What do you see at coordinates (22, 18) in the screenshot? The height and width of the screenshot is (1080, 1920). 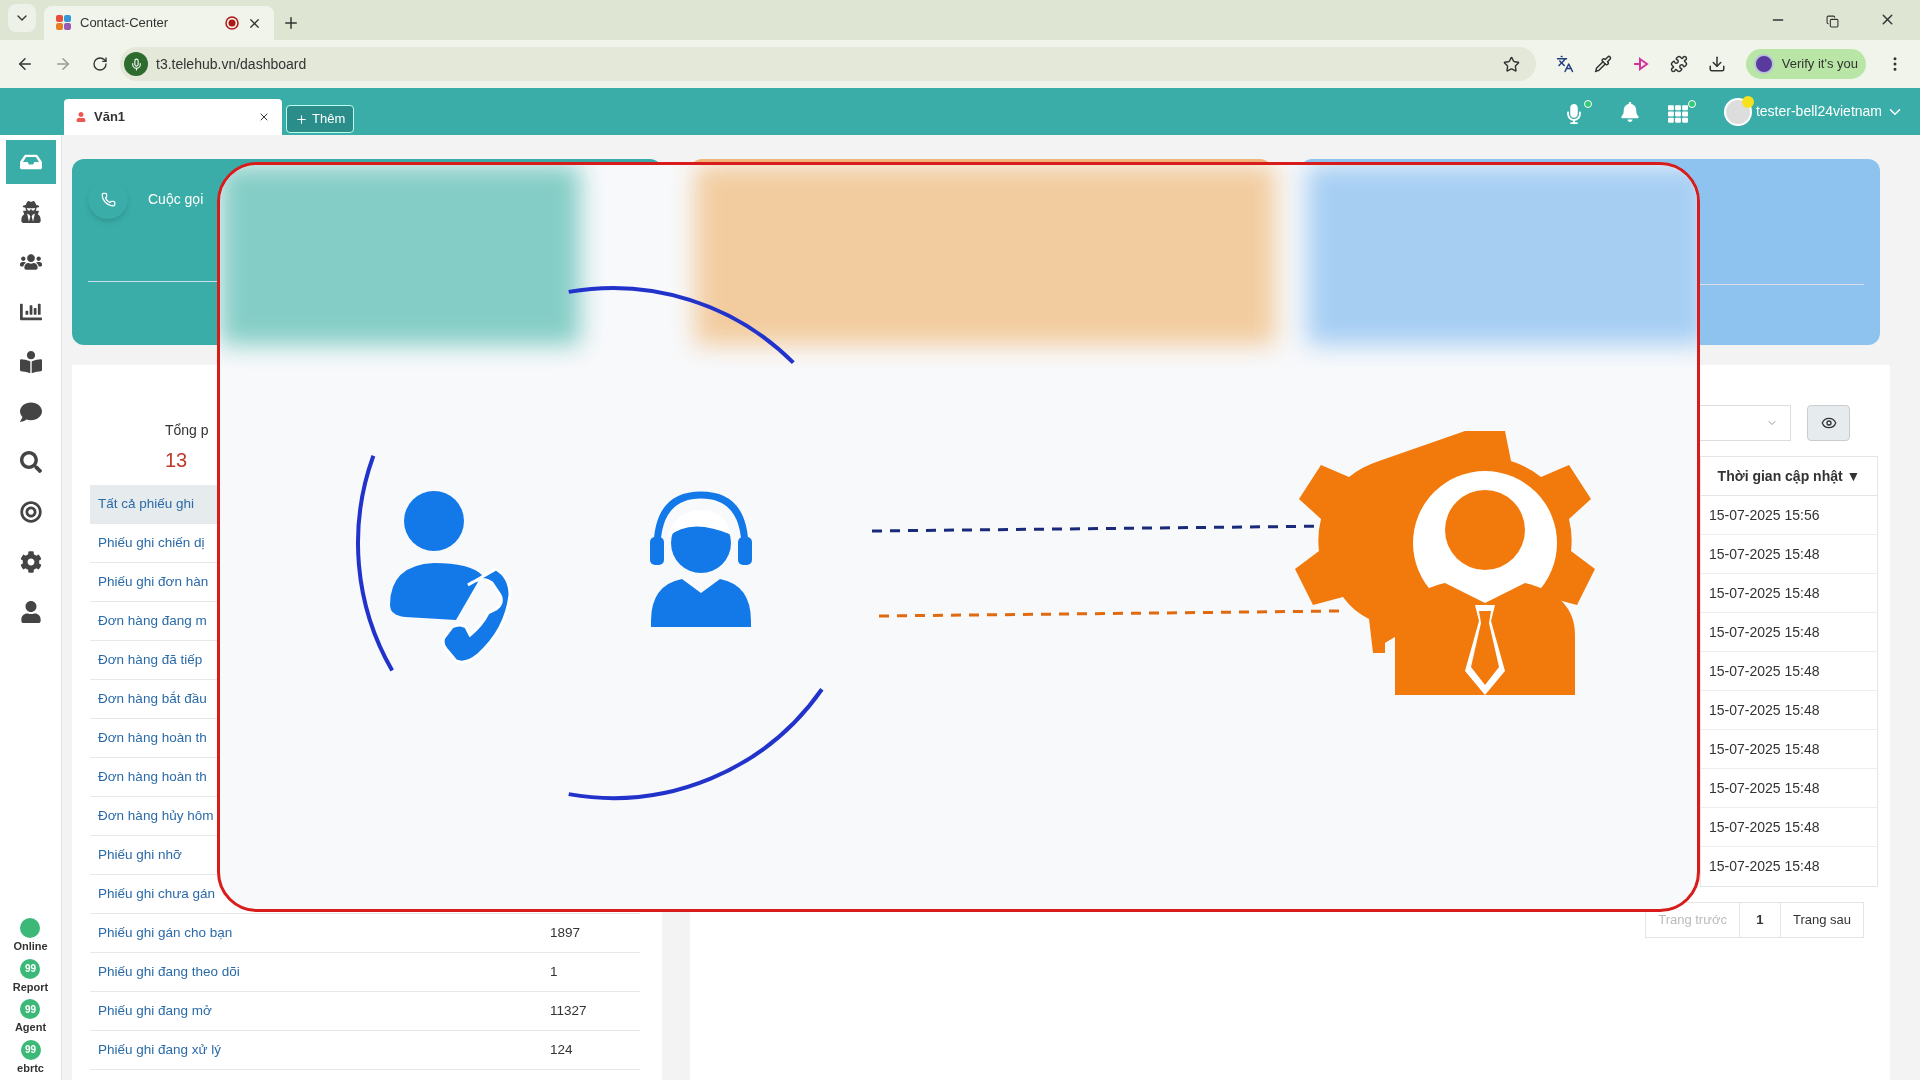 I see `tab-list-button` at bounding box center [22, 18].